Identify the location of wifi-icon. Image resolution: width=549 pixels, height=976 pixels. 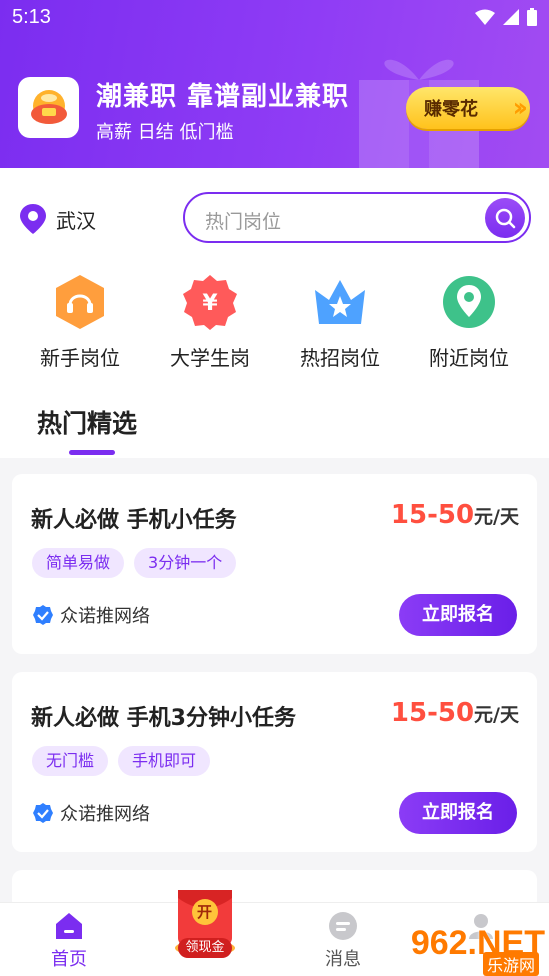
(485, 17).